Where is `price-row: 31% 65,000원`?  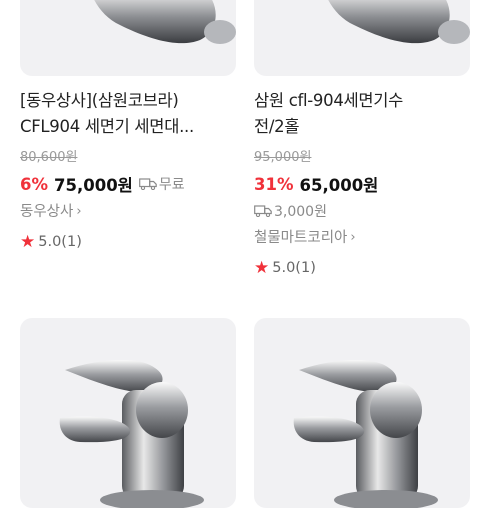
price-row: 31% 65,000원 is located at coordinates (362, 184).